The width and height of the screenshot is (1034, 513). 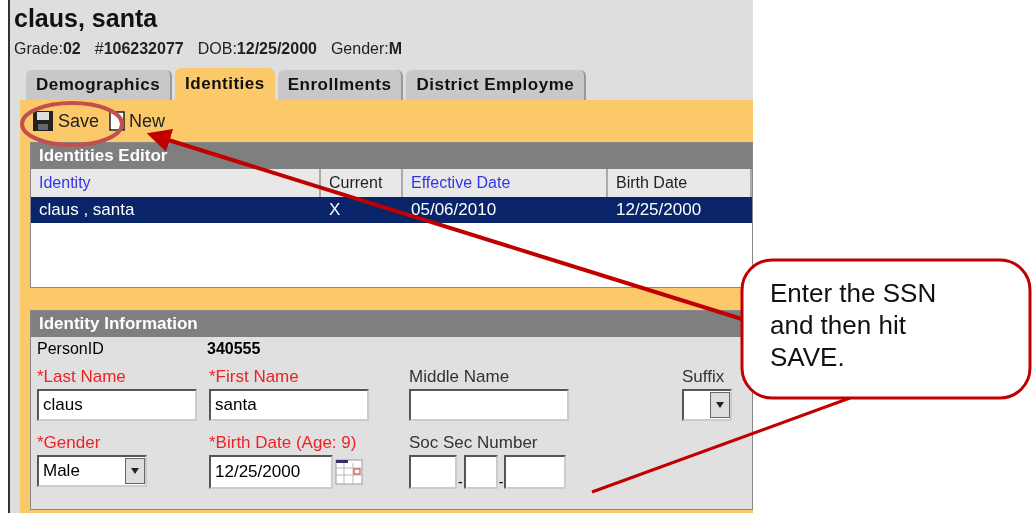 What do you see at coordinates (707, 405) in the screenshot?
I see `dropdown` at bounding box center [707, 405].